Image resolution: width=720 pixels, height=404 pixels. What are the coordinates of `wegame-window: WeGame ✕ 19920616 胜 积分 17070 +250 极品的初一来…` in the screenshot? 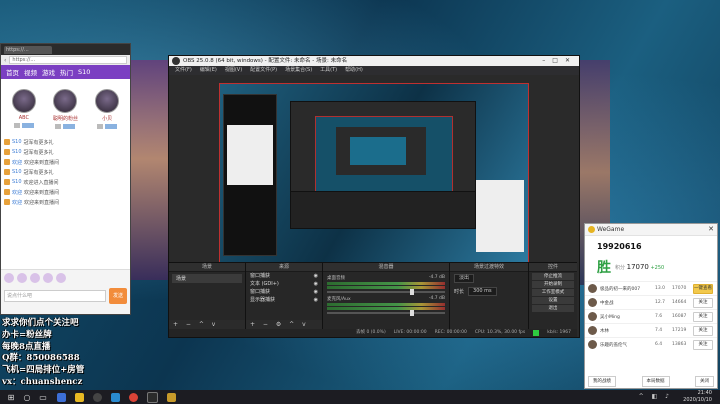 It's located at (651, 306).